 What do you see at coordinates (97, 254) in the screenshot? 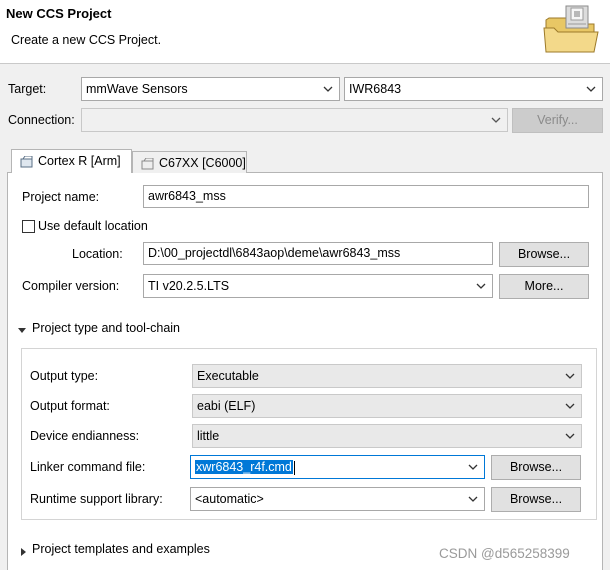
I see `location-label: Location:` at bounding box center [97, 254].